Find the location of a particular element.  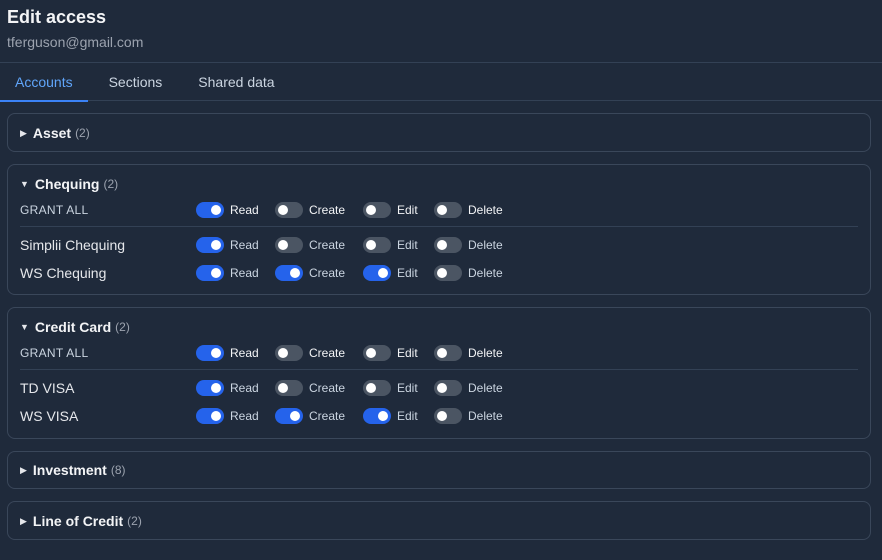

user-email: tferguson@gmail.com is located at coordinates (75, 42).